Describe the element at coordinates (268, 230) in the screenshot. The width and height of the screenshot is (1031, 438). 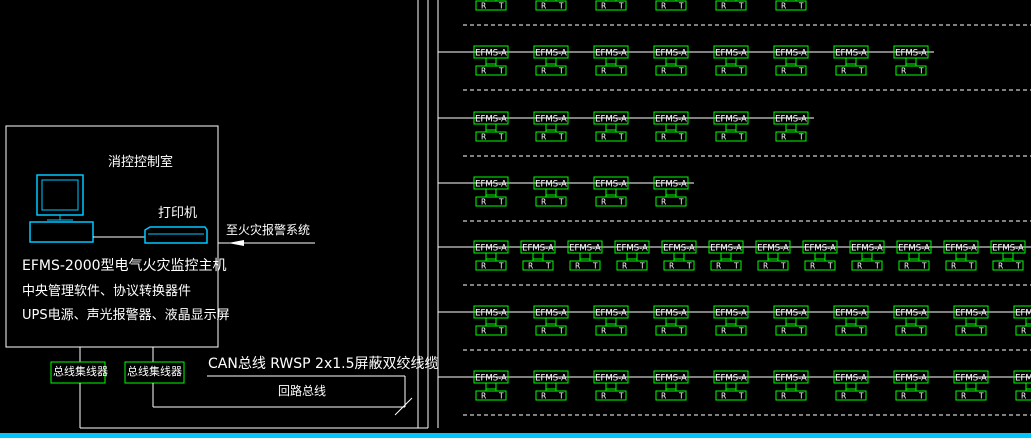
I see `fire-alarm-label: 至火灾报警系统` at that location.